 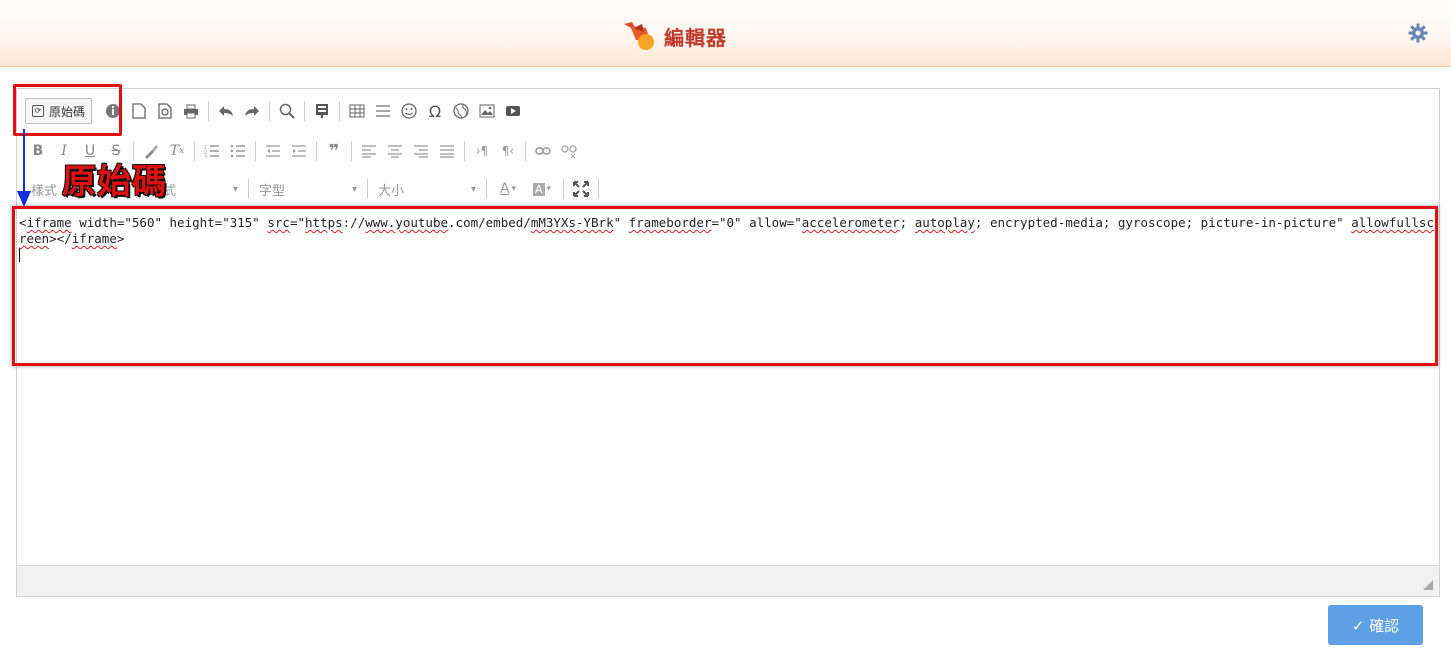 What do you see at coordinates (67, 110) in the screenshot?
I see `source-button-highlight` at bounding box center [67, 110].